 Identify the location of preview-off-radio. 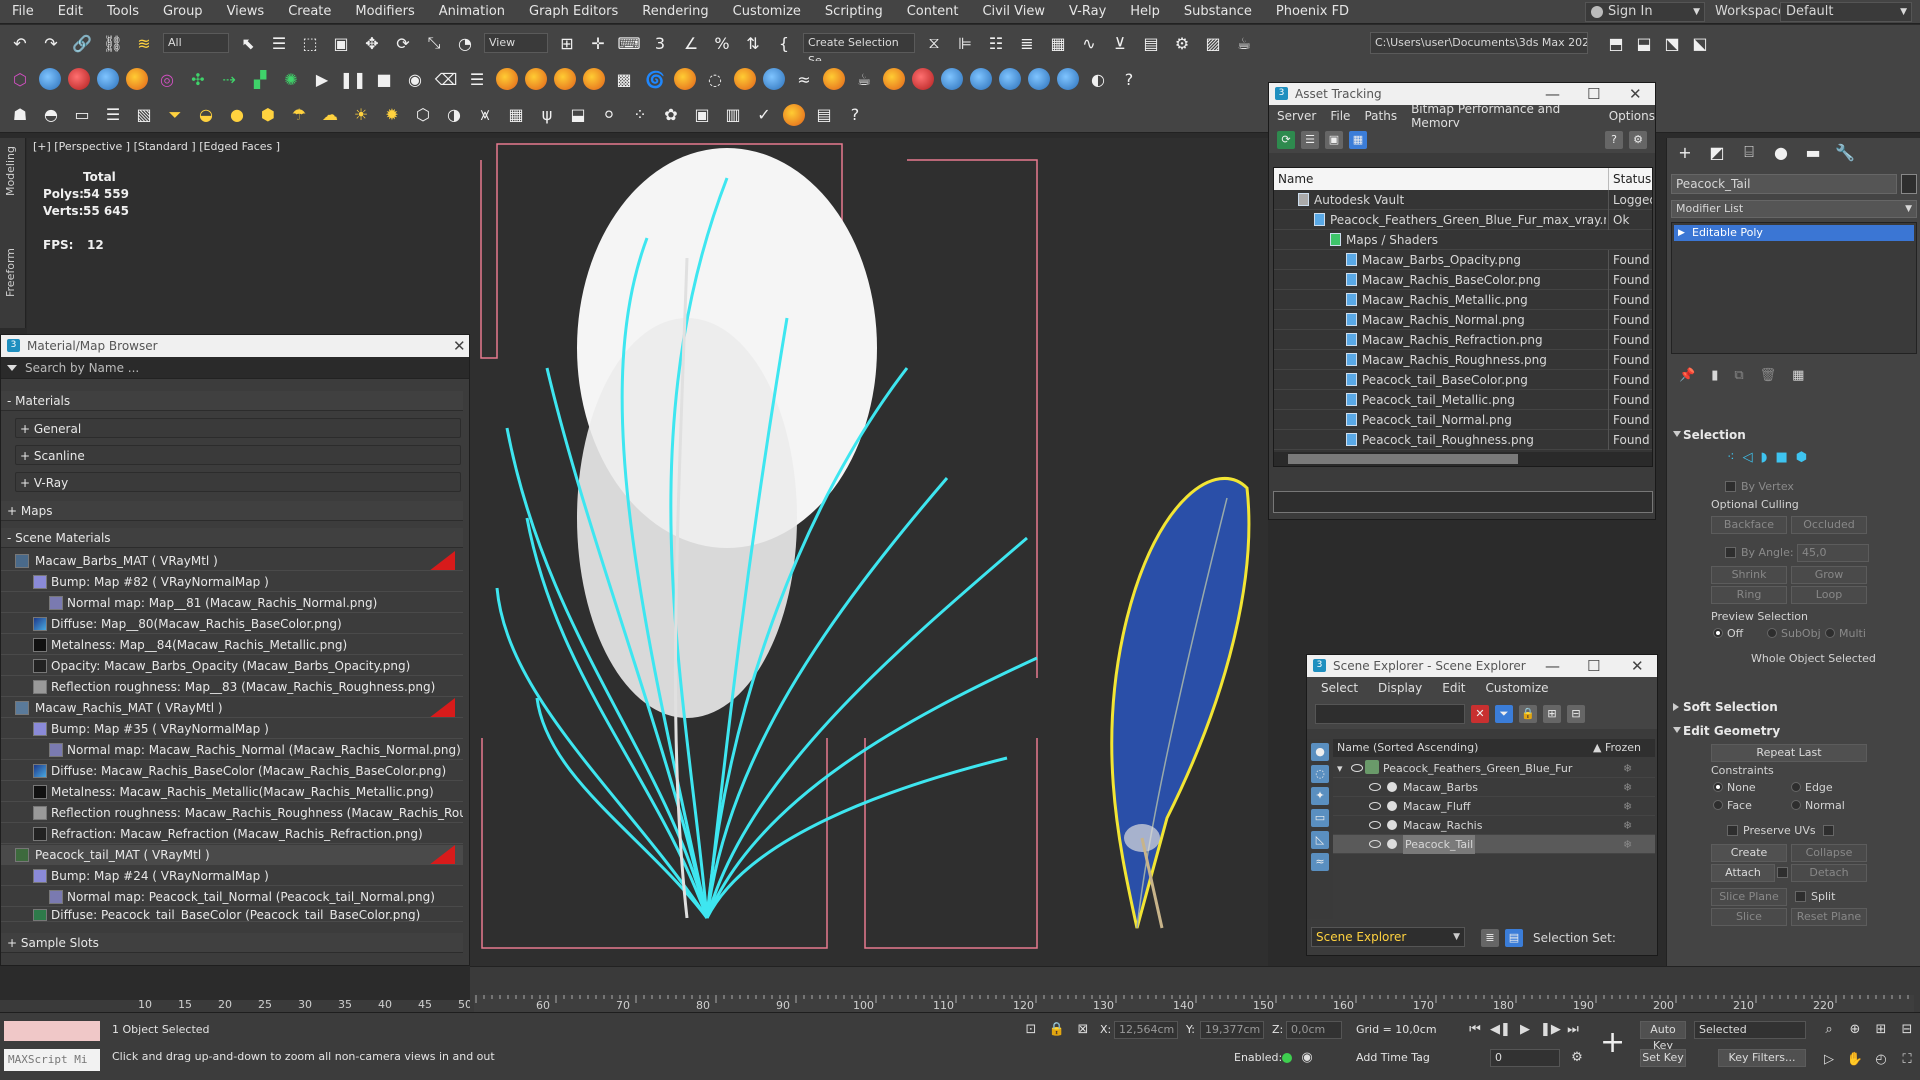
(1718, 633).